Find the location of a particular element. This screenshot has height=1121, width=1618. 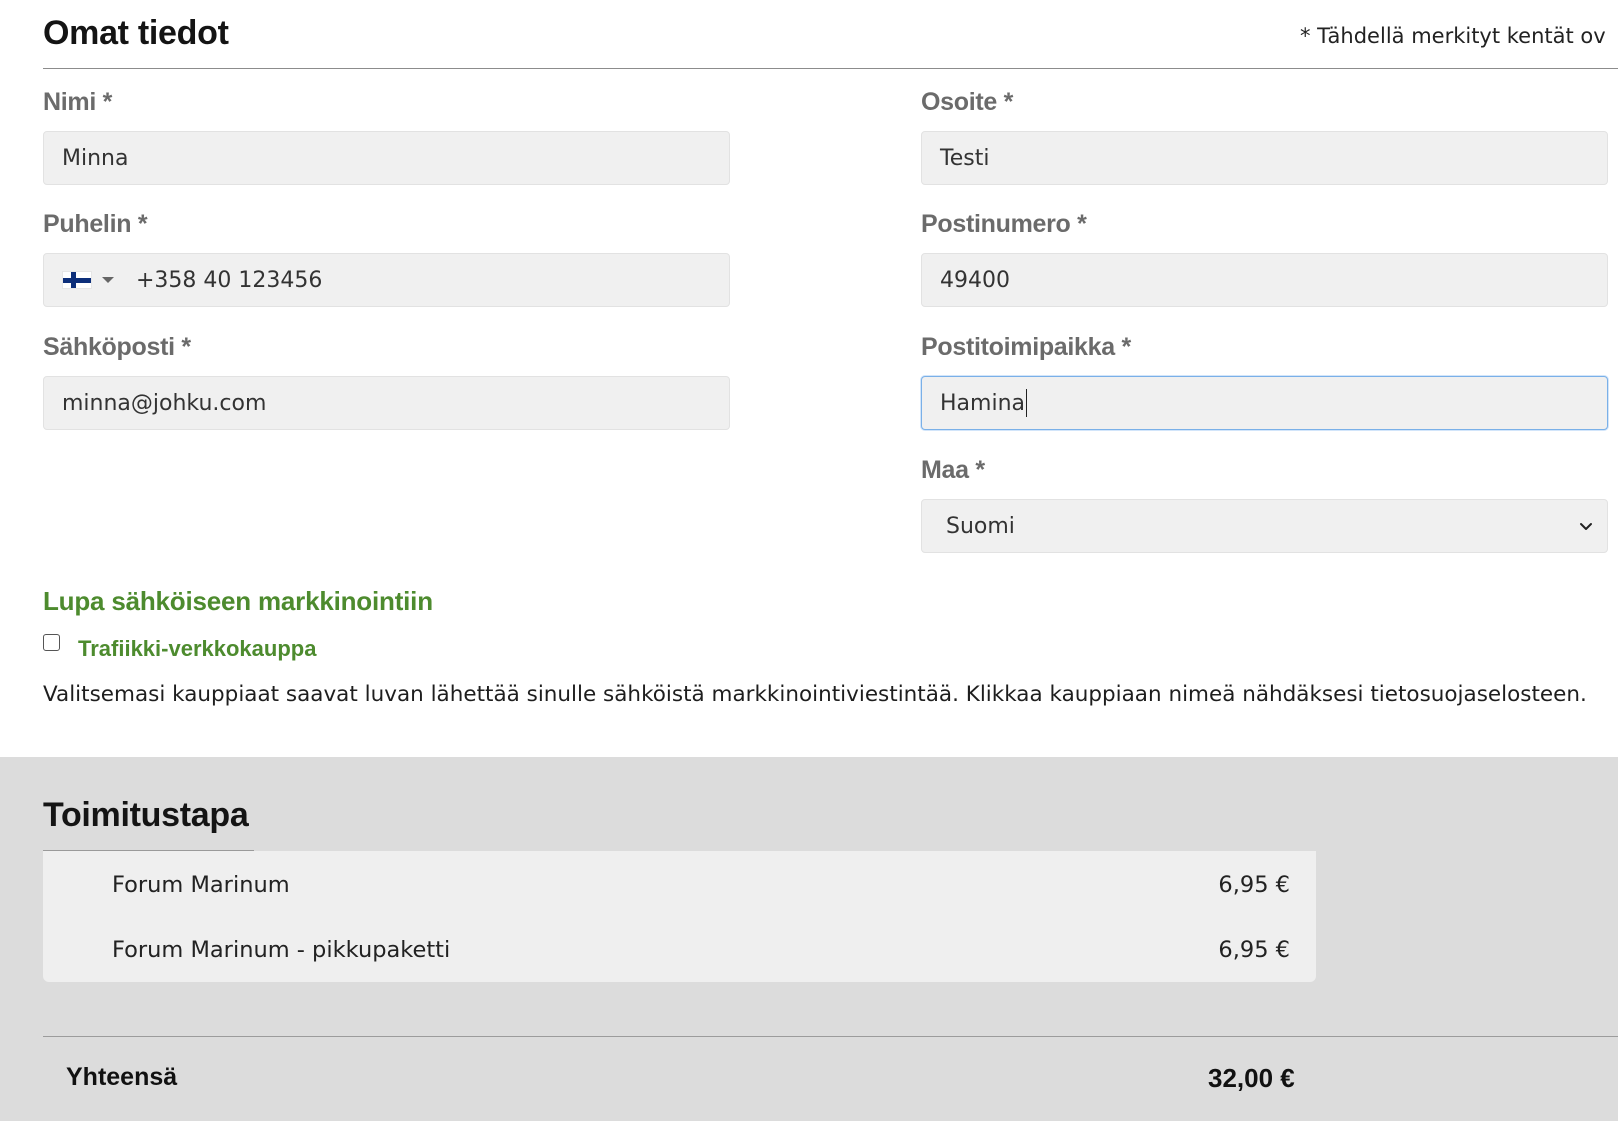

postal-code-field: 49400 is located at coordinates (1264, 280).